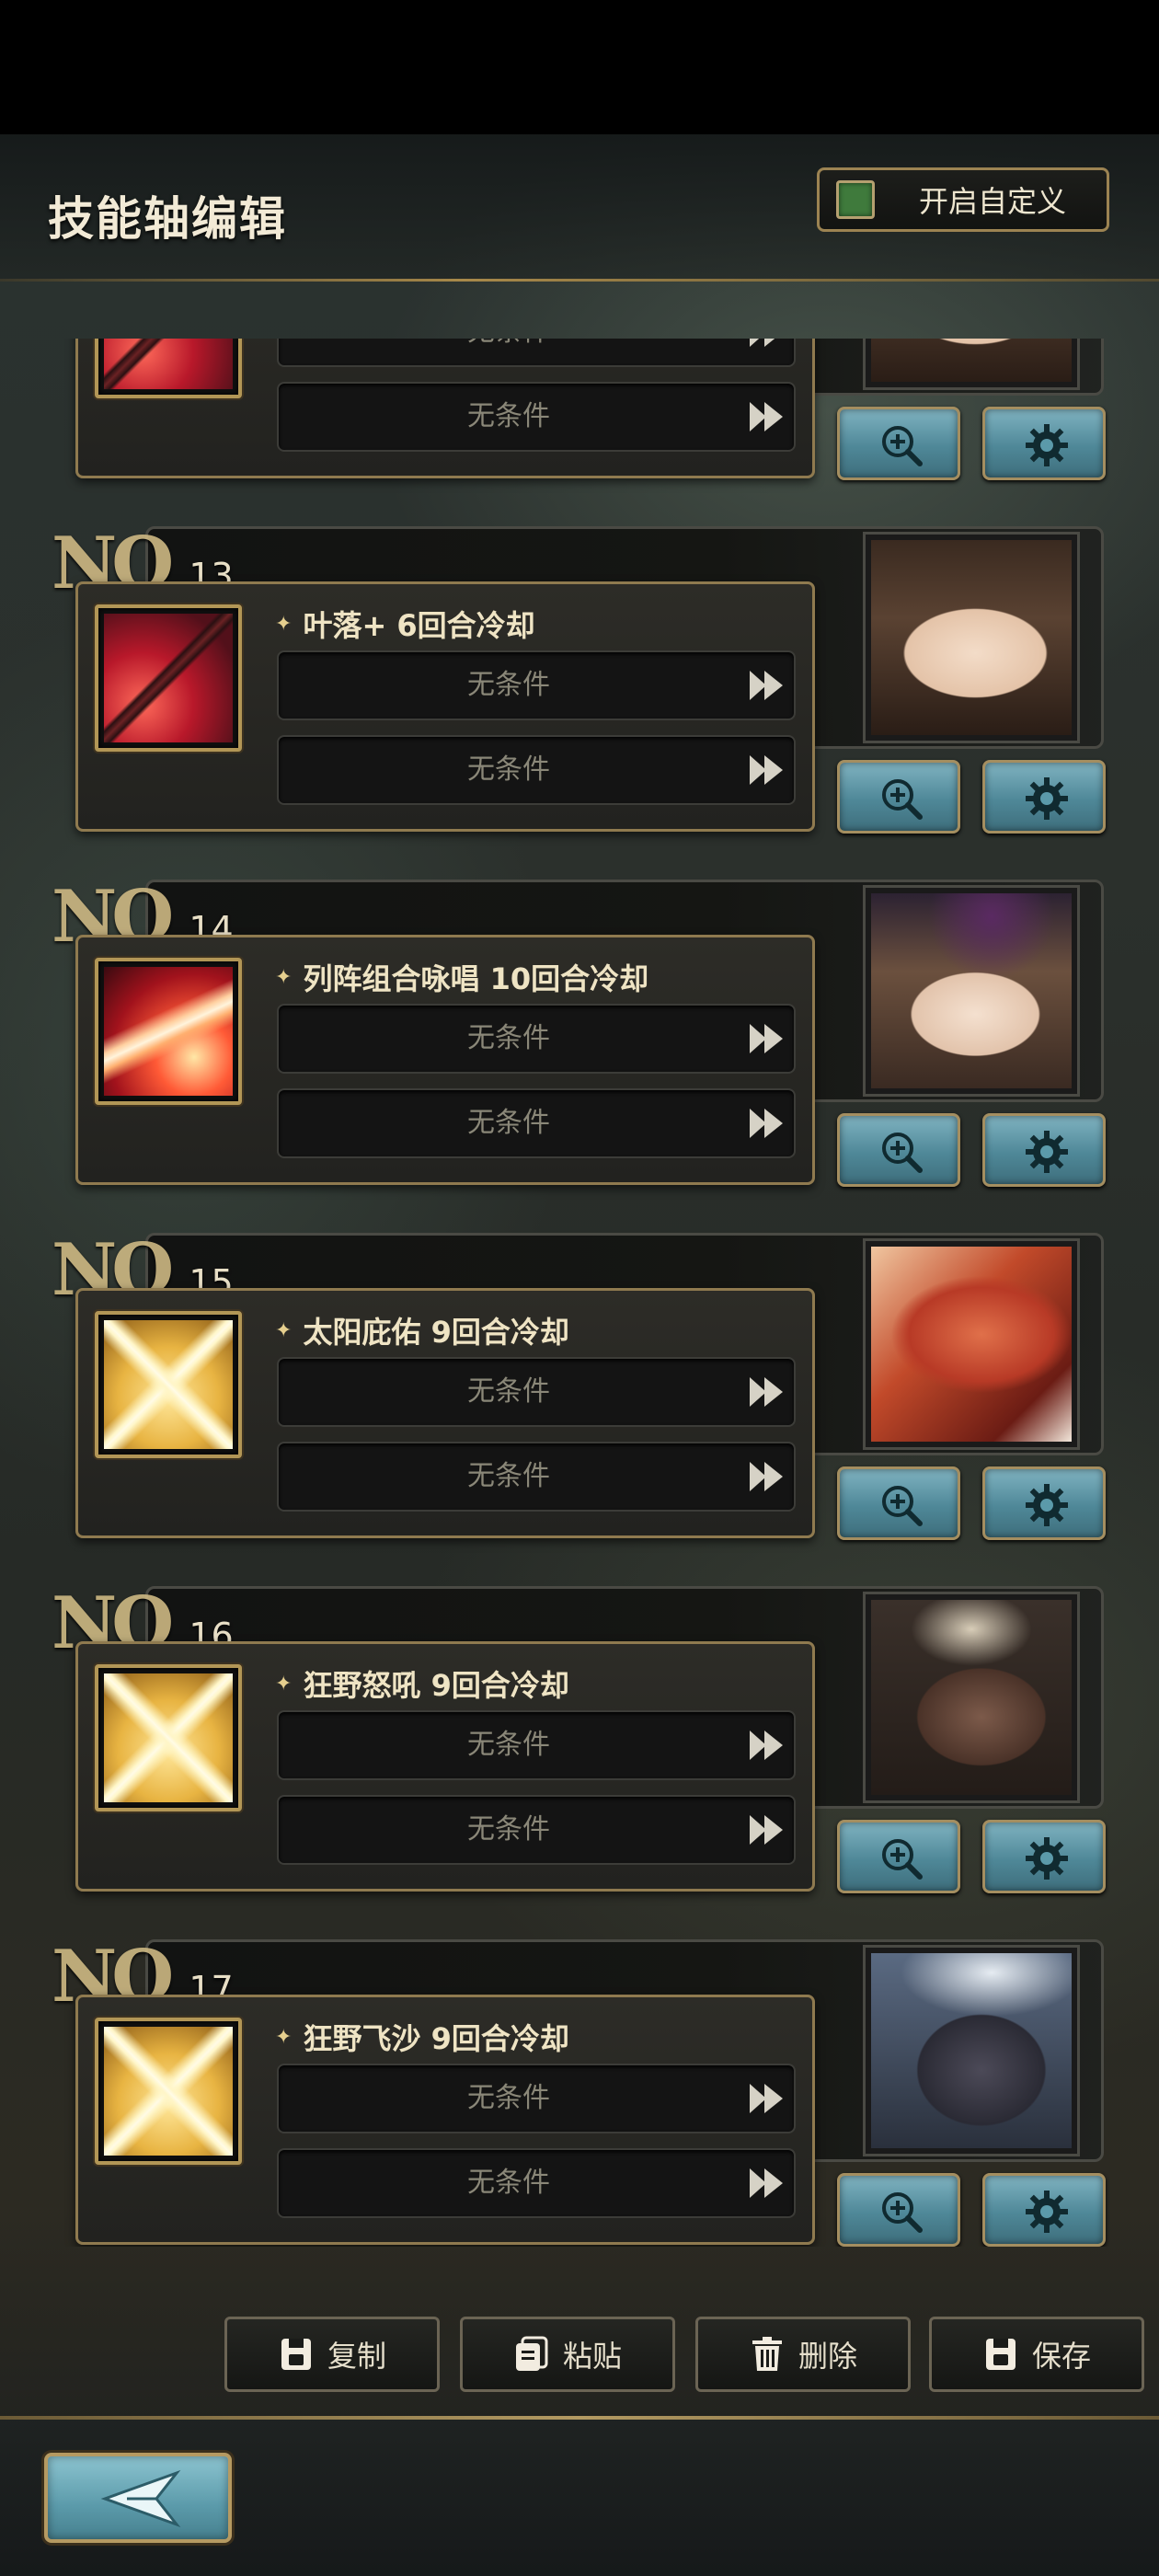  Describe the element at coordinates (1061, 2356) in the screenshot. I see `save-label: 保存` at that location.